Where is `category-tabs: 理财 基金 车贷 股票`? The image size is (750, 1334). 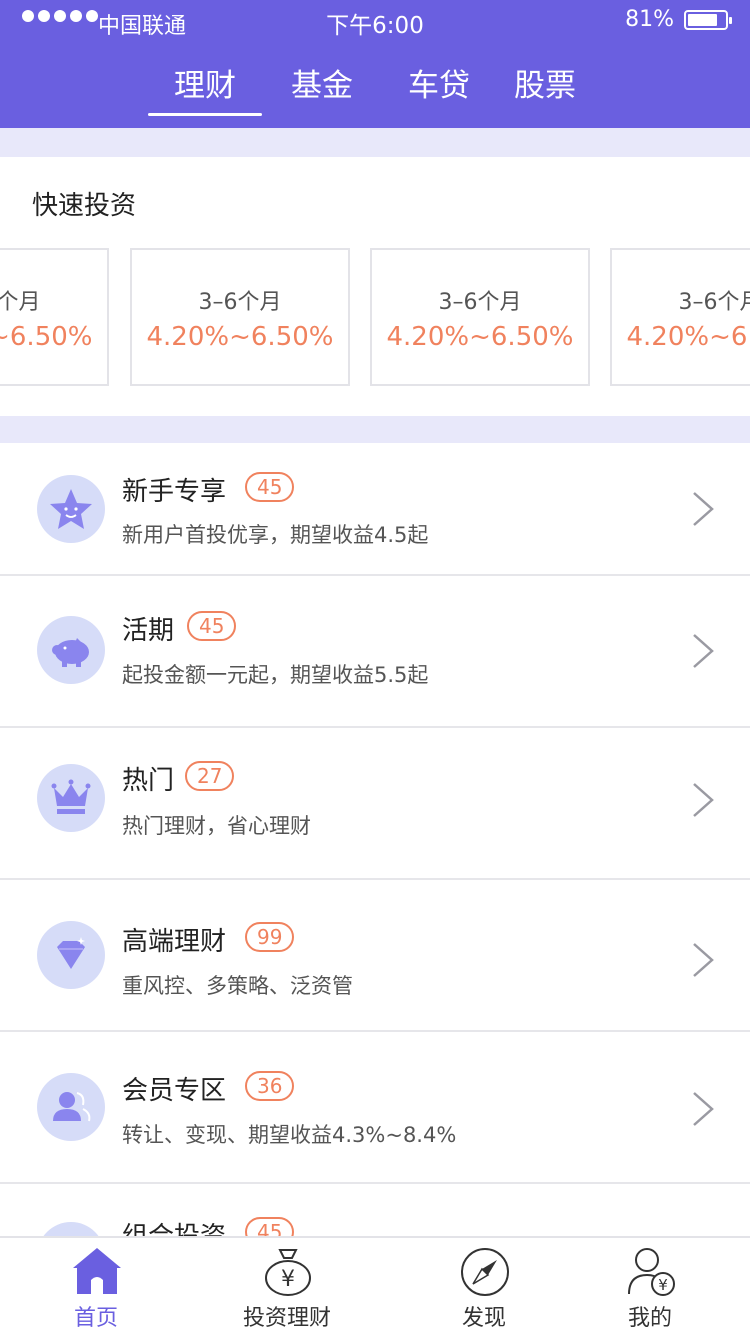 category-tabs: 理财 基金 车贷 股票 is located at coordinates (375, 90).